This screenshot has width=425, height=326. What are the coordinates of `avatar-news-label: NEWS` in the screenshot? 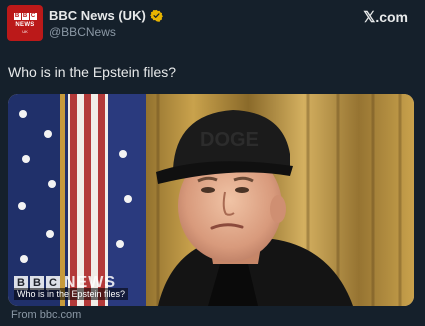 It's located at (25, 24).